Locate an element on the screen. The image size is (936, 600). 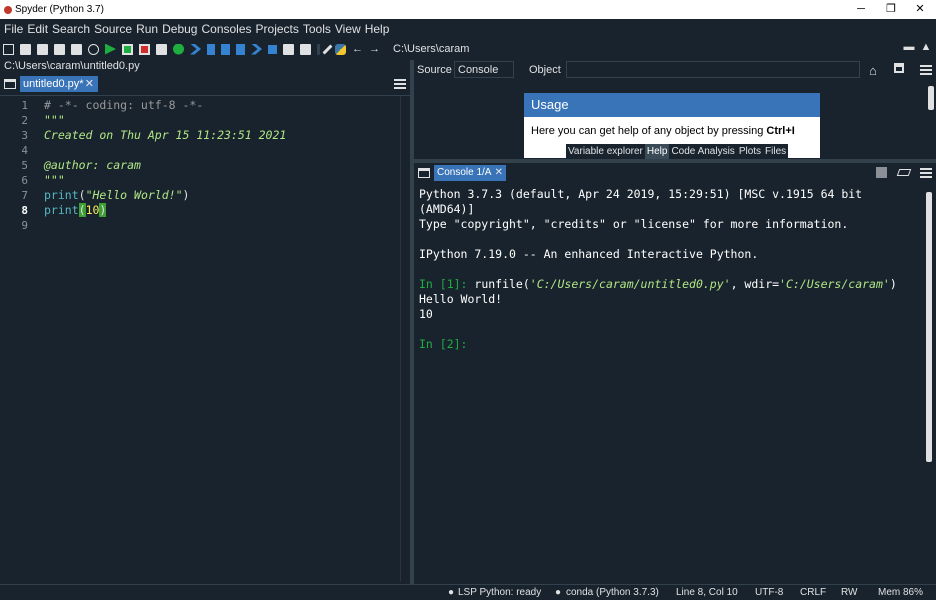
runfile-close: ) is located at coordinates (893, 284).